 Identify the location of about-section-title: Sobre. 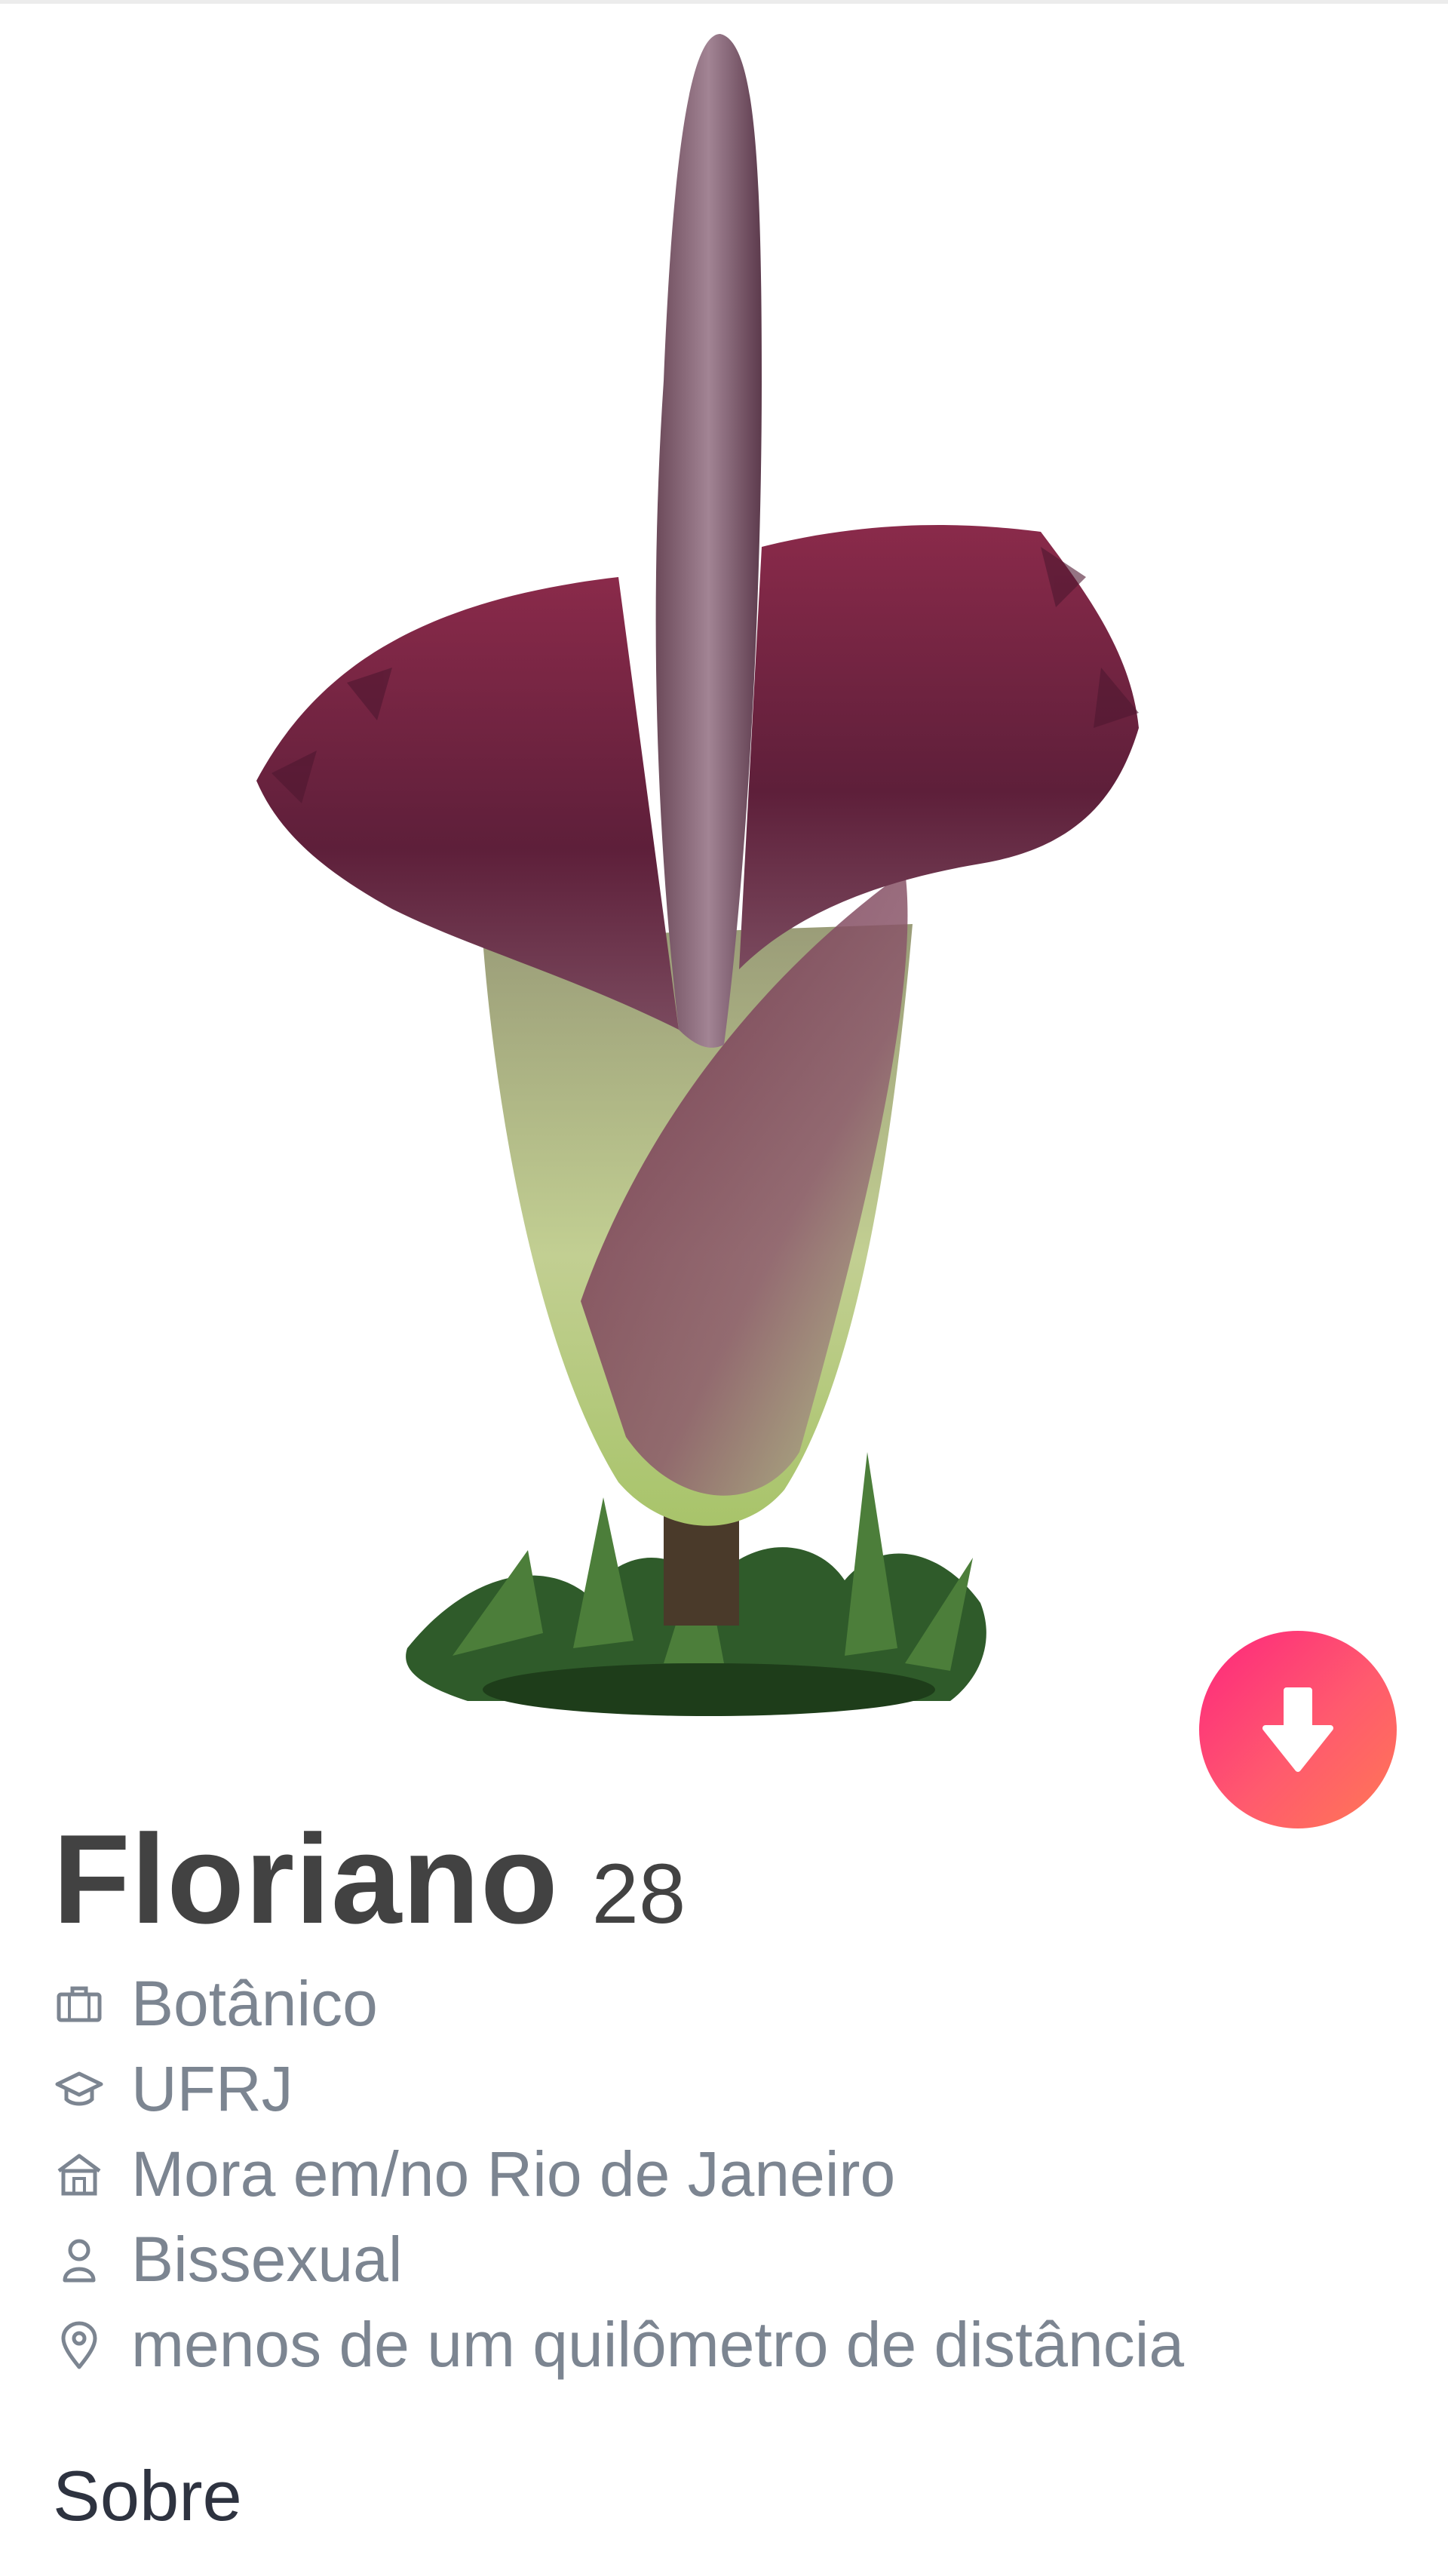
(147, 2495).